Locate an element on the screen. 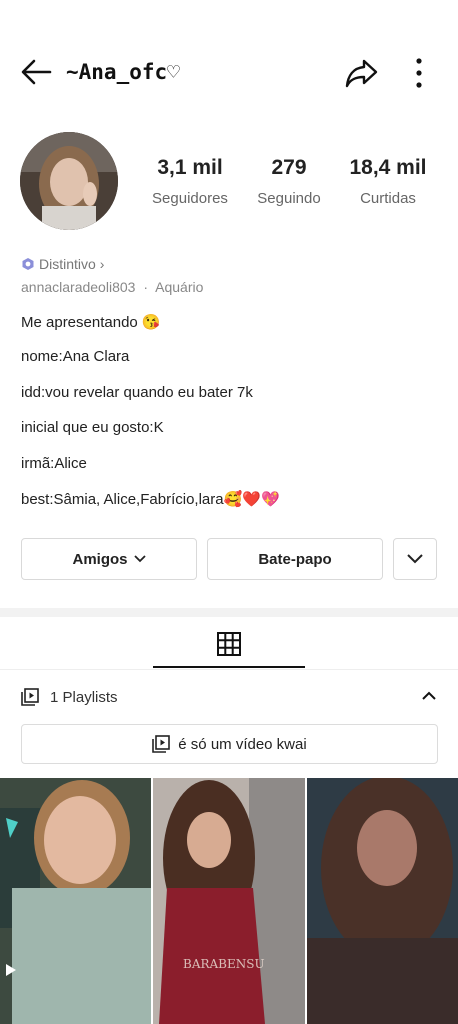 Image resolution: width=458 pixels, height=1024 pixels. stat-following: 279 Seguindo is located at coordinates (289, 181).